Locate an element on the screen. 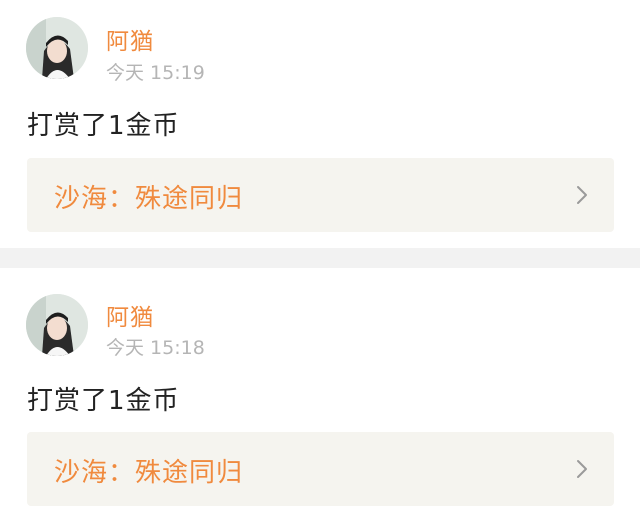 The image size is (640, 524). timestamp: 今天 15:18 is located at coordinates (155, 348).